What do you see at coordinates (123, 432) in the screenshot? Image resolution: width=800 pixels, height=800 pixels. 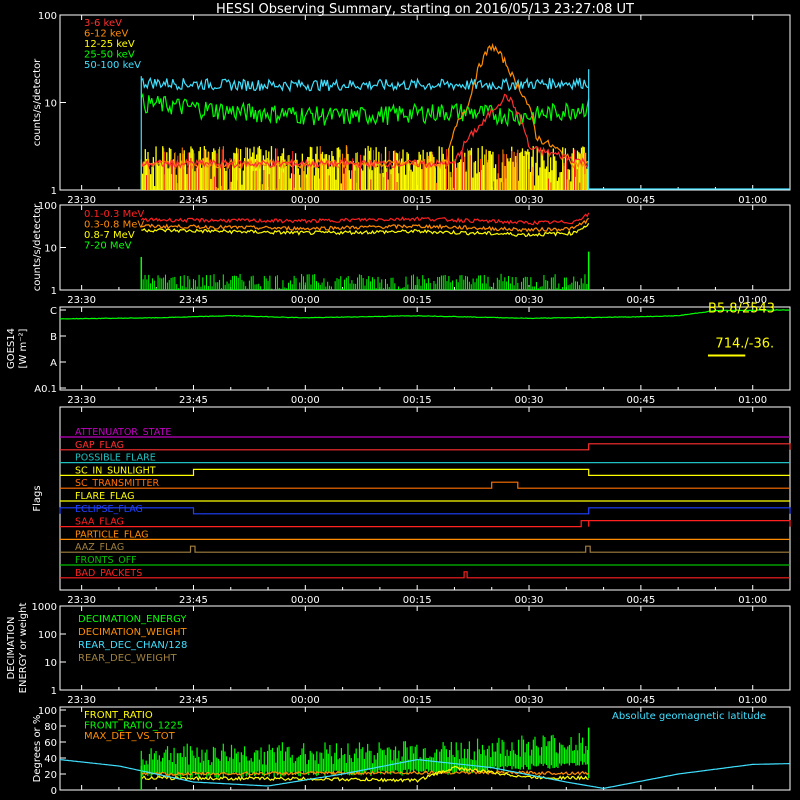 I see `flag-label: ATTENUATOR_STATE` at bounding box center [123, 432].